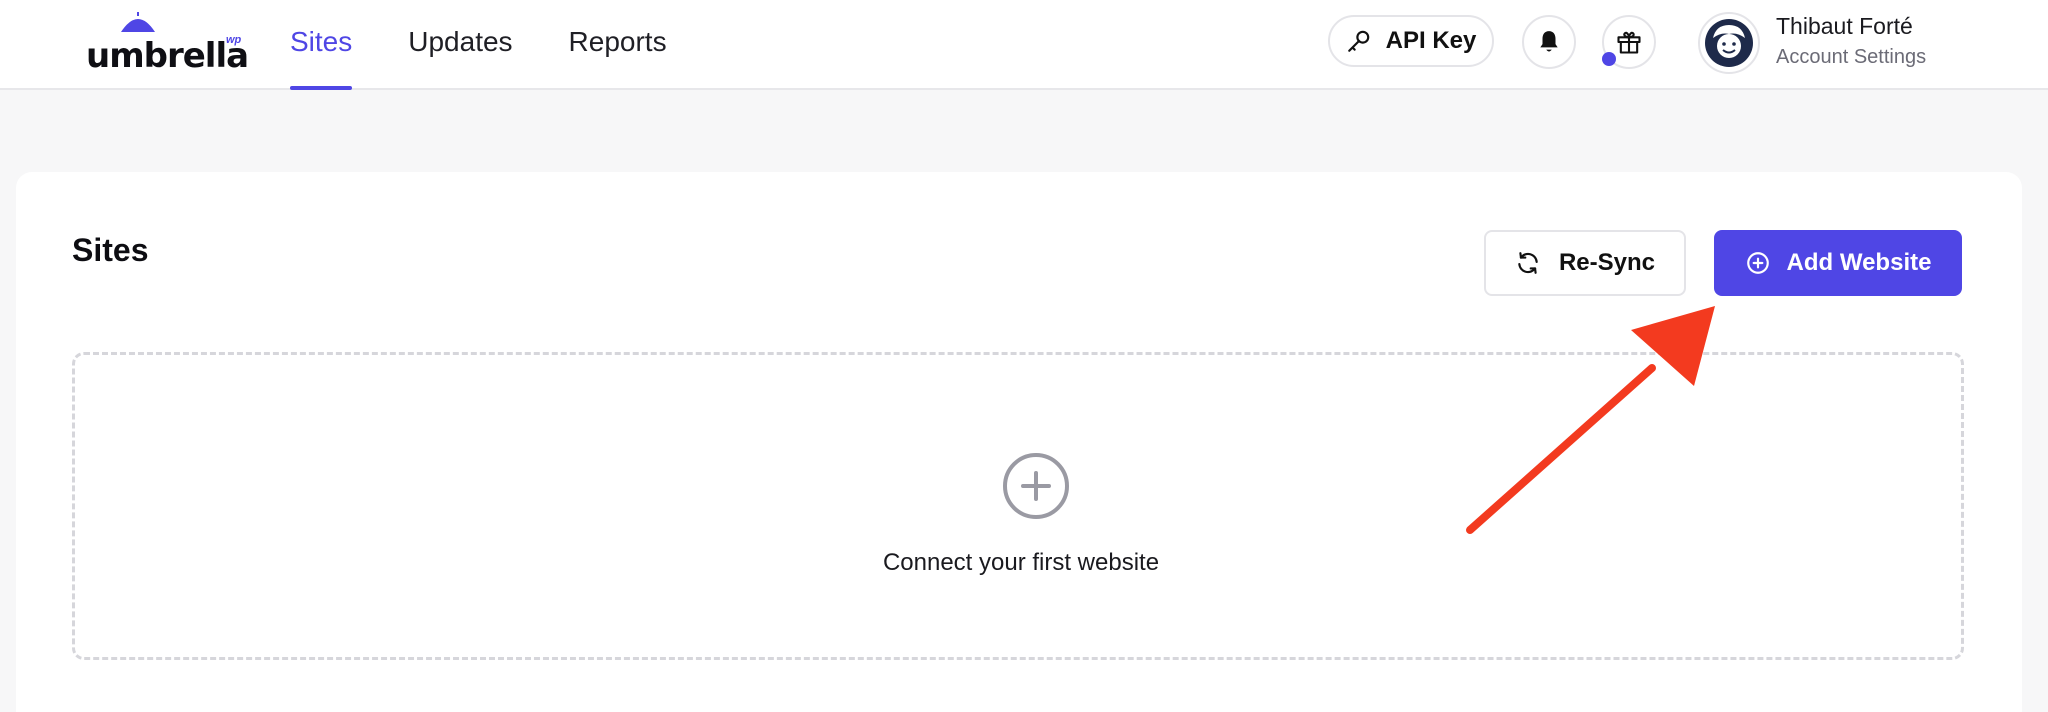 The width and height of the screenshot is (2048, 712). Describe the element at coordinates (321, 45) in the screenshot. I see `nav-item-sites: Sites` at that location.